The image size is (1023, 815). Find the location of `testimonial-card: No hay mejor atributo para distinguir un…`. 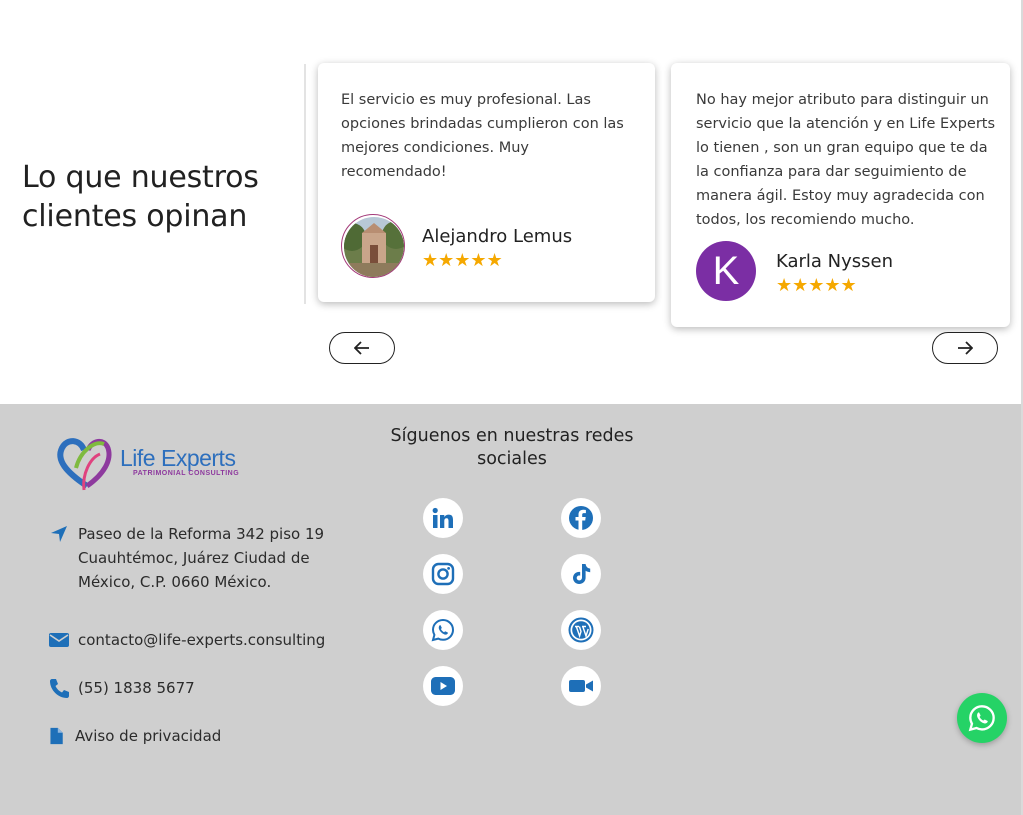

testimonial-card: No hay mejor atributo para distinguir un… is located at coordinates (840, 195).